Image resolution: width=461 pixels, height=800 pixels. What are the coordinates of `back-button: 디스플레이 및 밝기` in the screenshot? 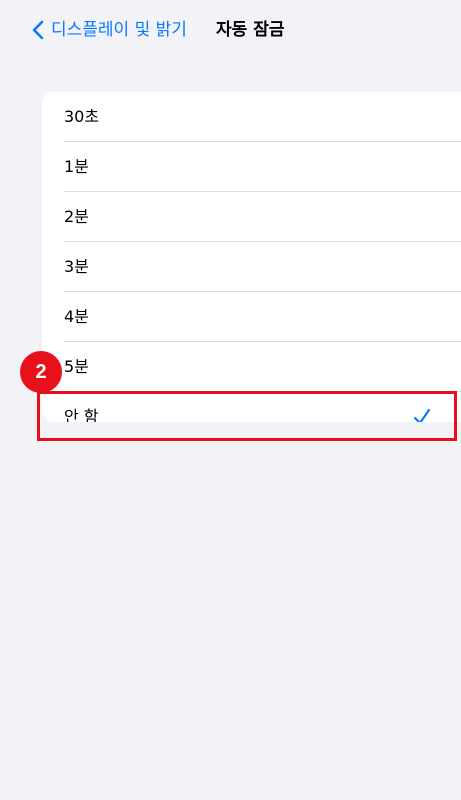 It's located at (109, 30).